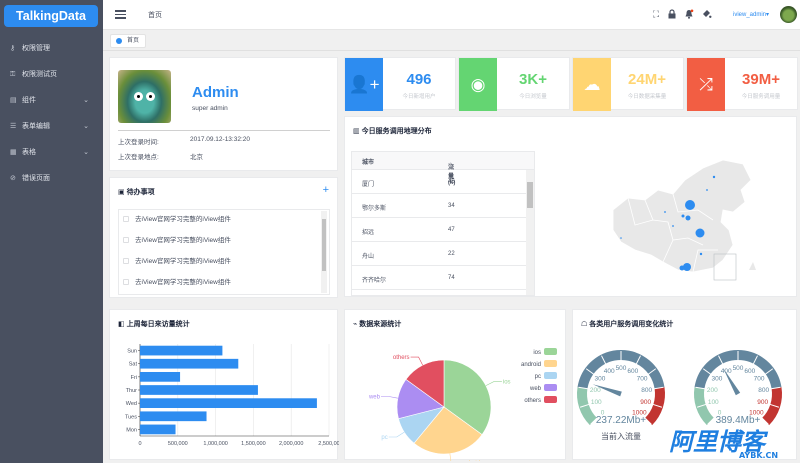 This screenshot has height=463, width=800. Describe the element at coordinates (160, 376) in the screenshot. I see `bar-Fri` at that location.